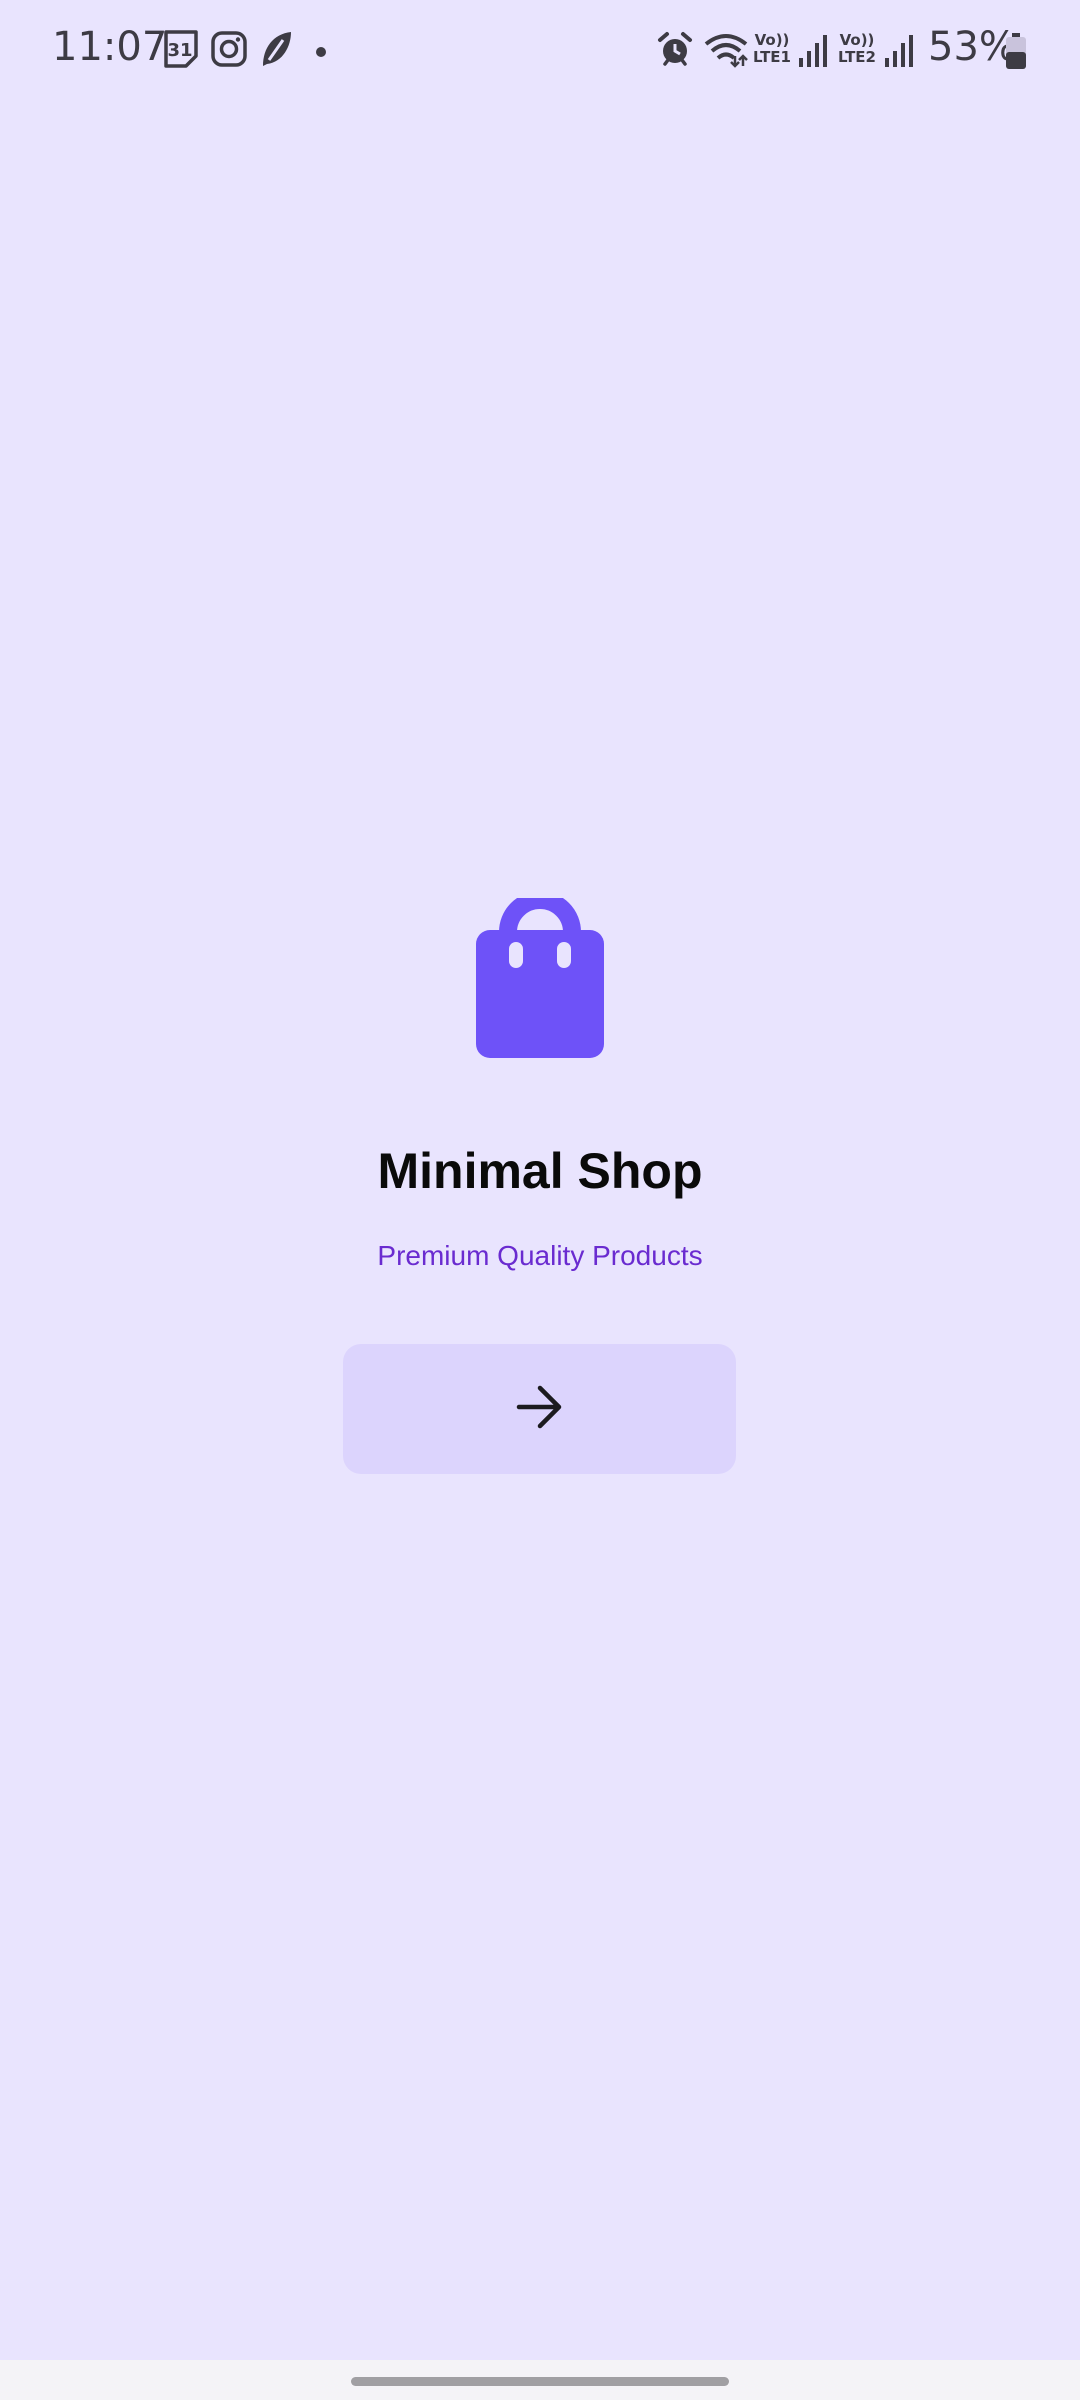 The height and width of the screenshot is (2400, 1080). I want to click on feather-app-icon, so click(276, 50).